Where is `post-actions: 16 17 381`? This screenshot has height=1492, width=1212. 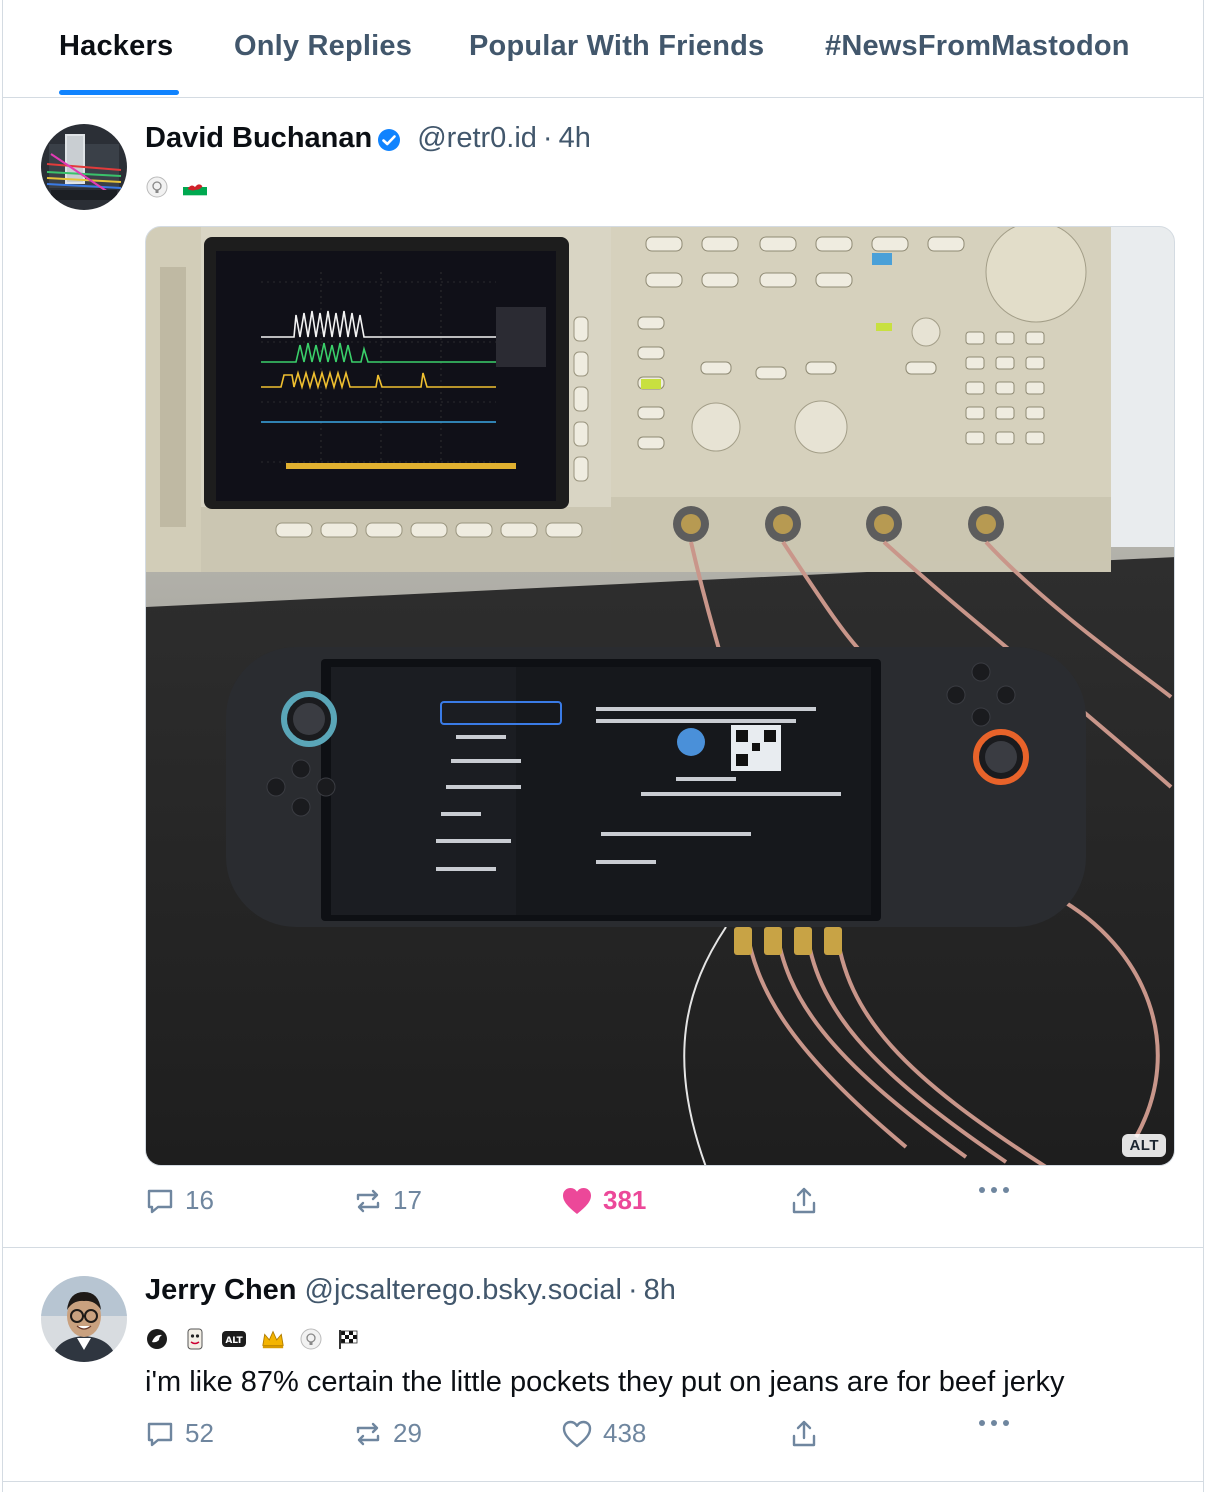
post-actions: 16 17 381 is located at coordinates (660, 1205).